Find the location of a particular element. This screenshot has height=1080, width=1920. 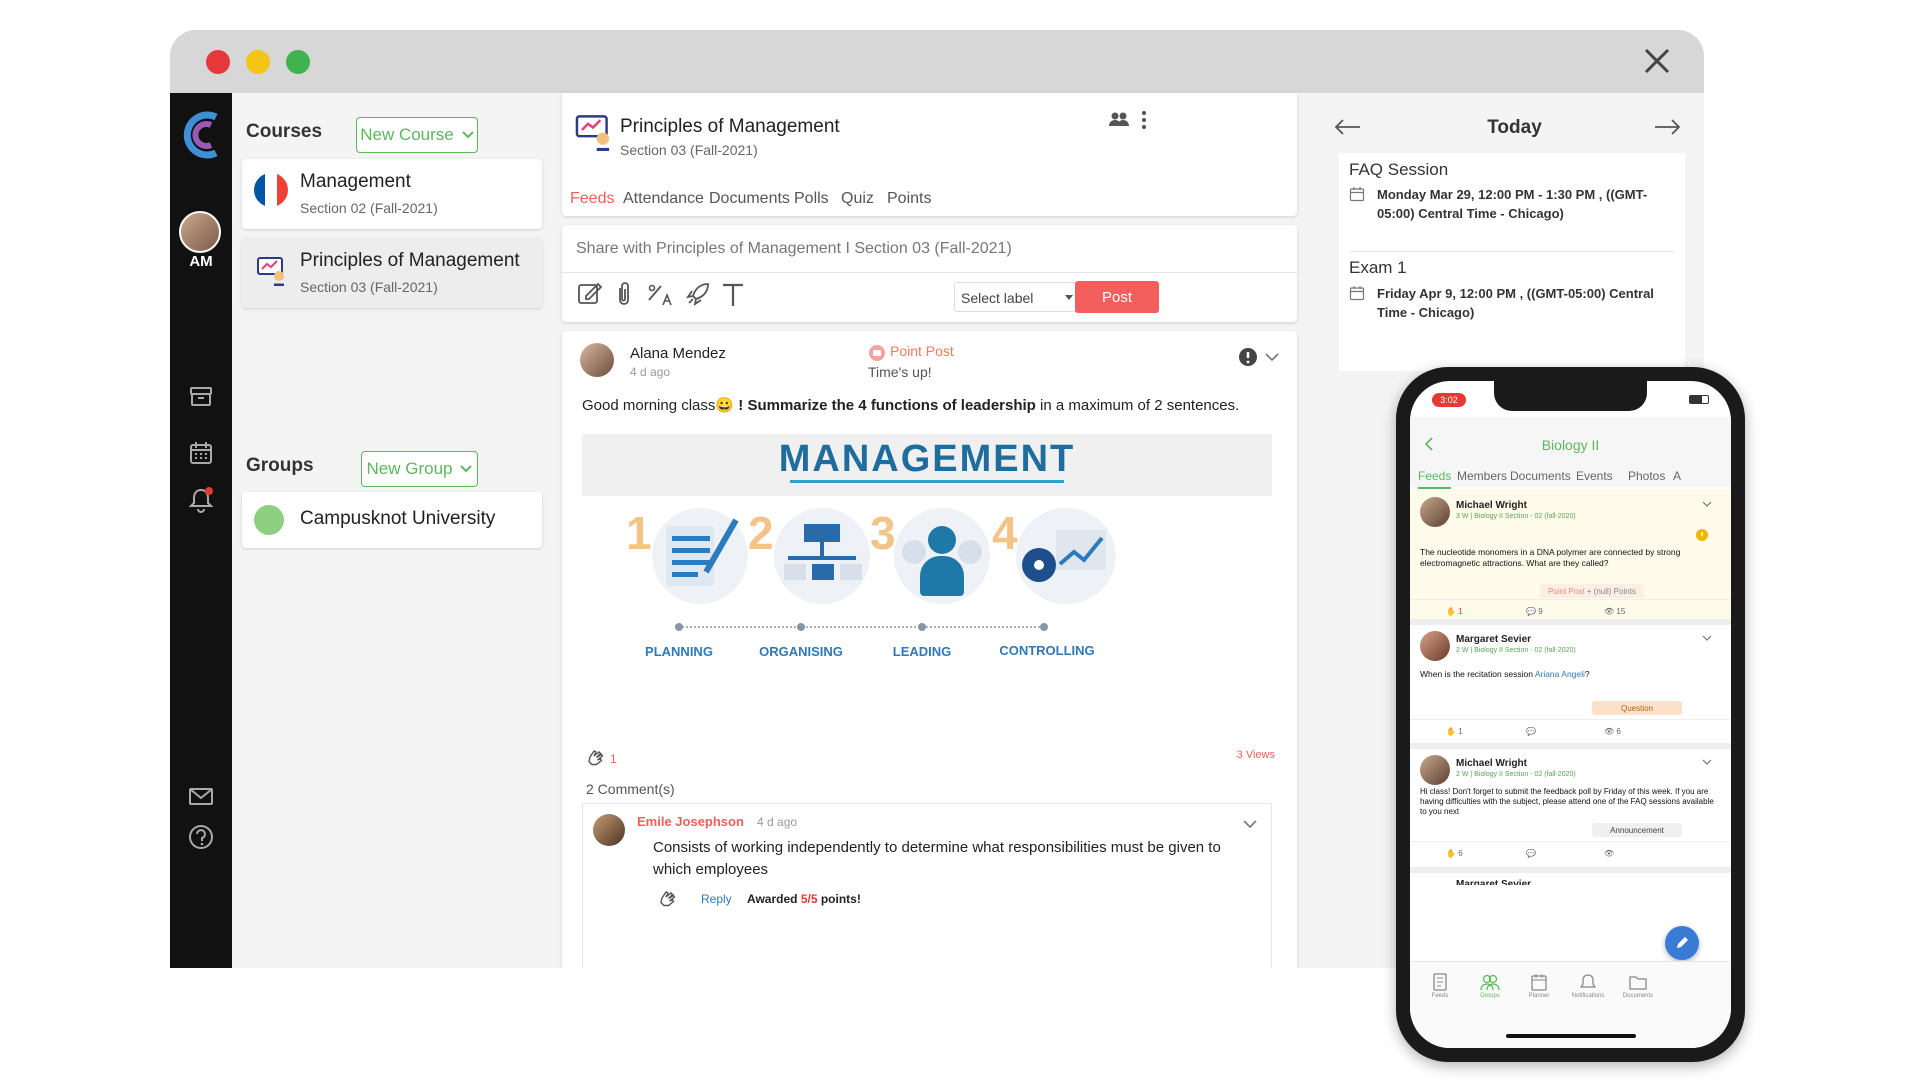

phone-tab-events: Events is located at coordinates (1594, 476).